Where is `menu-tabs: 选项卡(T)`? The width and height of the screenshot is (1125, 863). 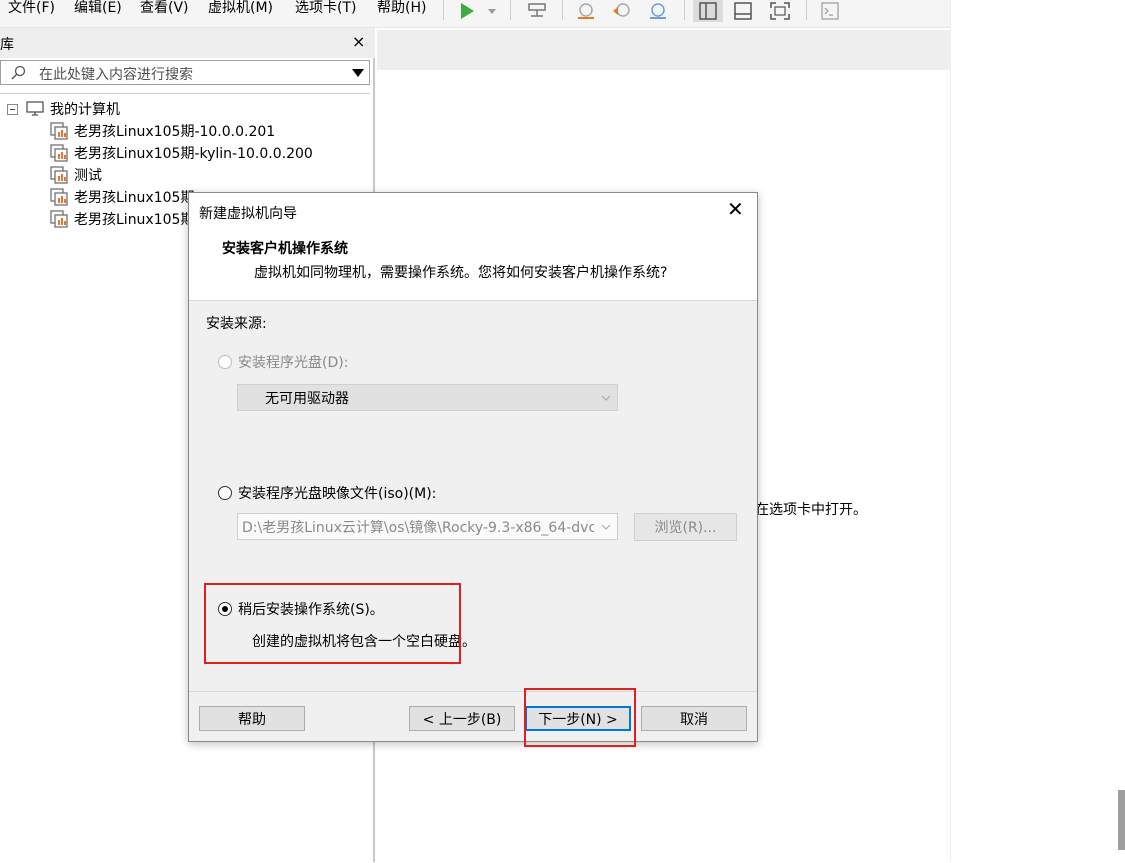
menu-tabs: 选项卡(T) is located at coordinates (325, 8).